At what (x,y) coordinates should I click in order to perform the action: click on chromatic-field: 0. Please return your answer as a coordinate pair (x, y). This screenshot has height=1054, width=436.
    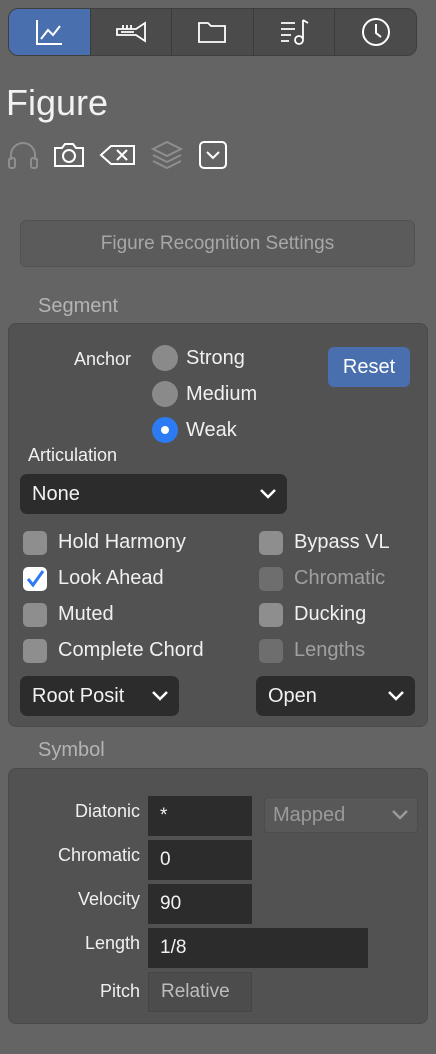
    Looking at the image, I should click on (200, 860).